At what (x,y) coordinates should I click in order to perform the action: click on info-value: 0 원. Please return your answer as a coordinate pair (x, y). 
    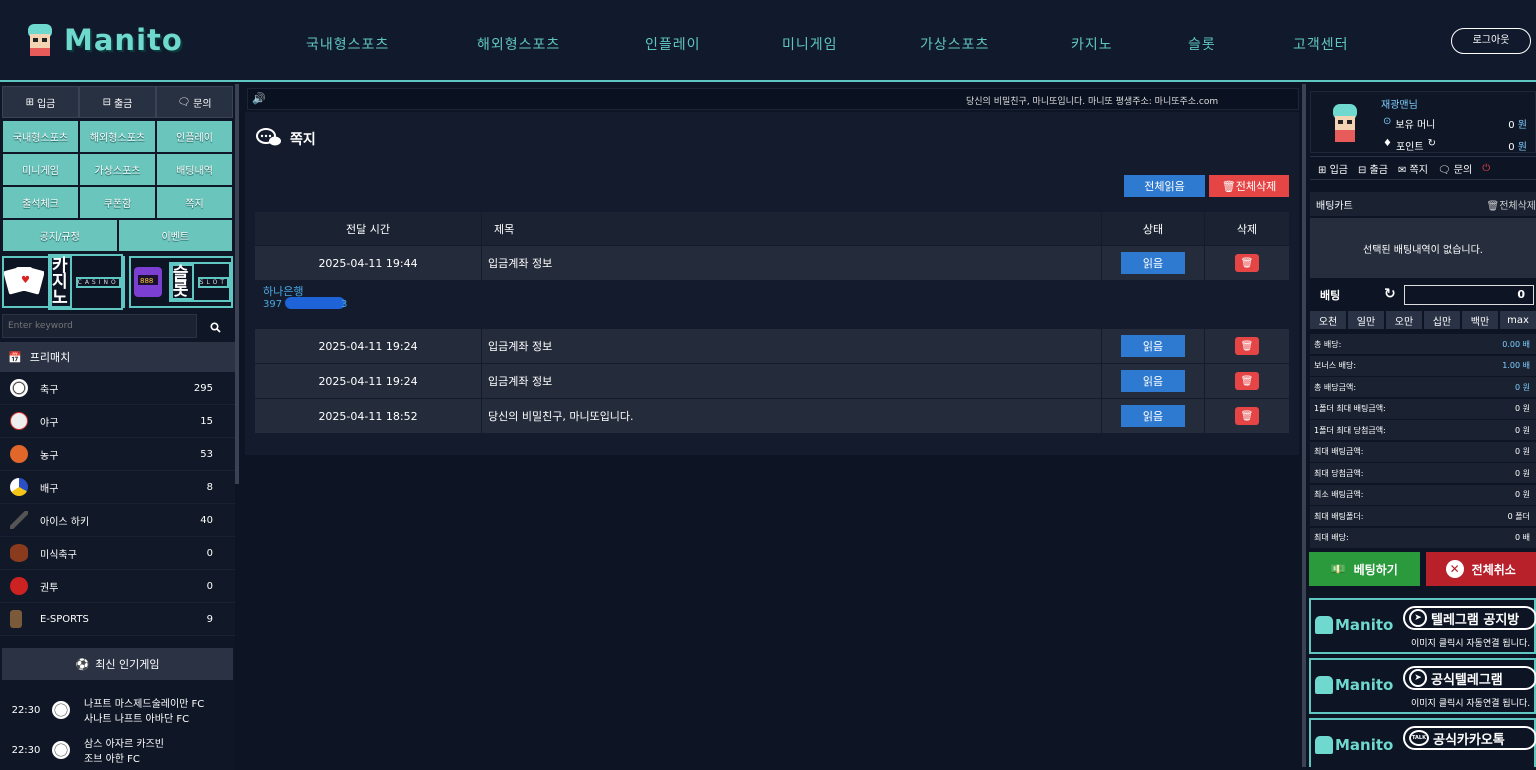
    Looking at the image, I should click on (1522, 387).